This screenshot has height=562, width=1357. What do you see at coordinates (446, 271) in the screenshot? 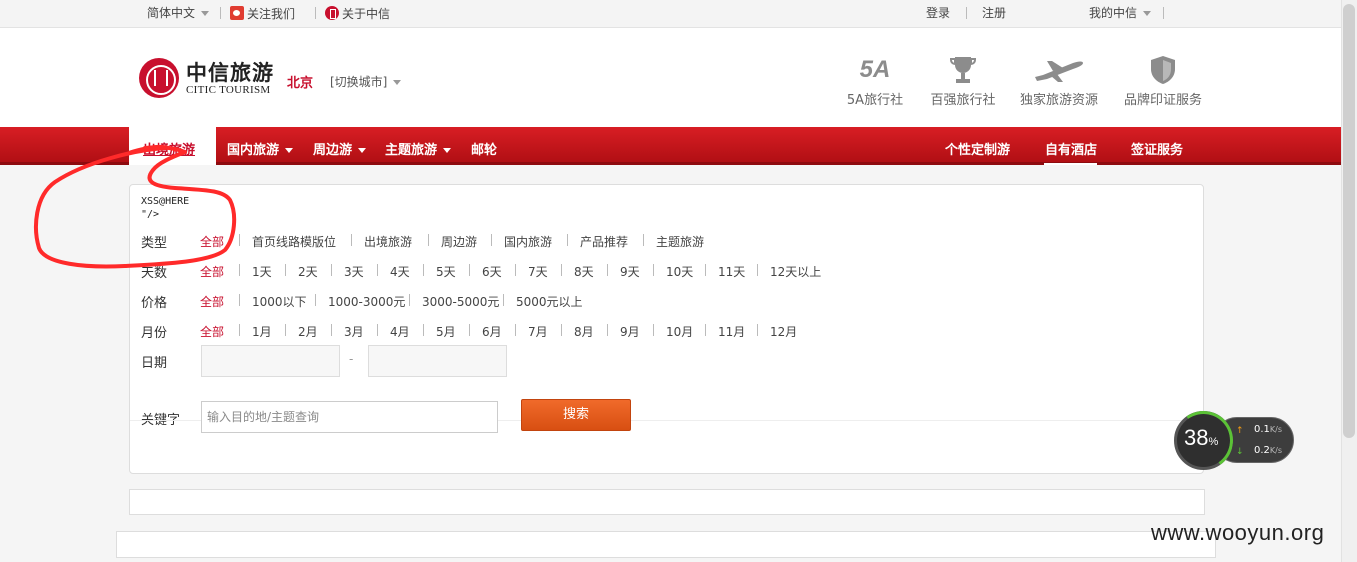
I see `days-option: 5天` at bounding box center [446, 271].